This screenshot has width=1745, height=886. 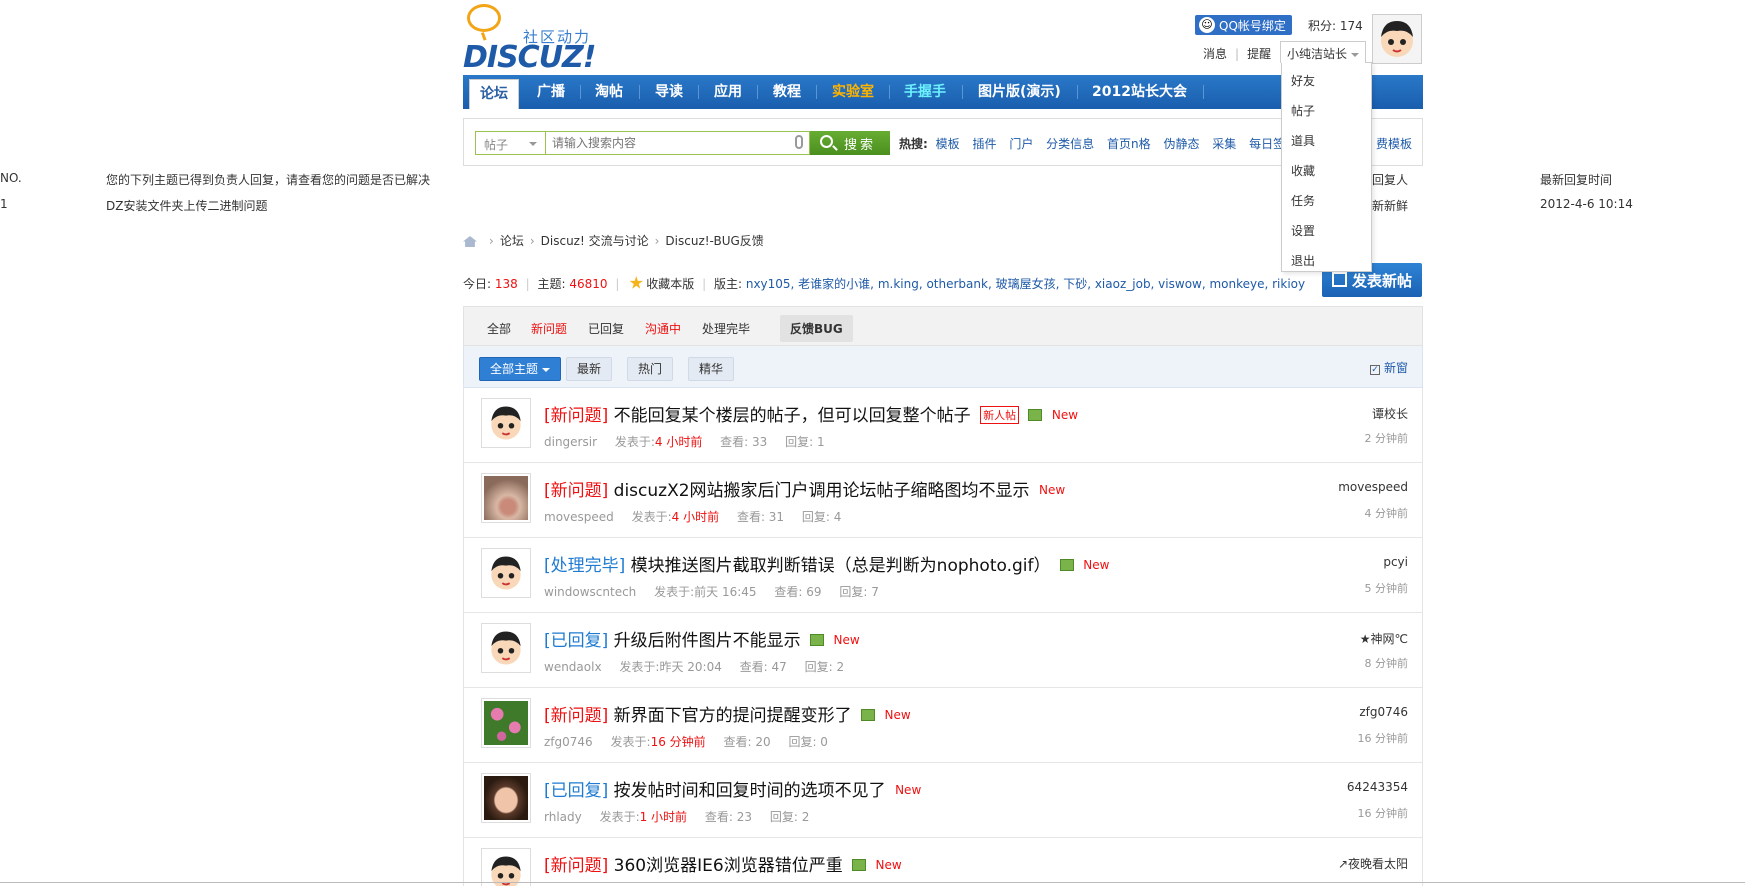 I want to click on filter-new-question: 新问题, so click(x=549, y=328).